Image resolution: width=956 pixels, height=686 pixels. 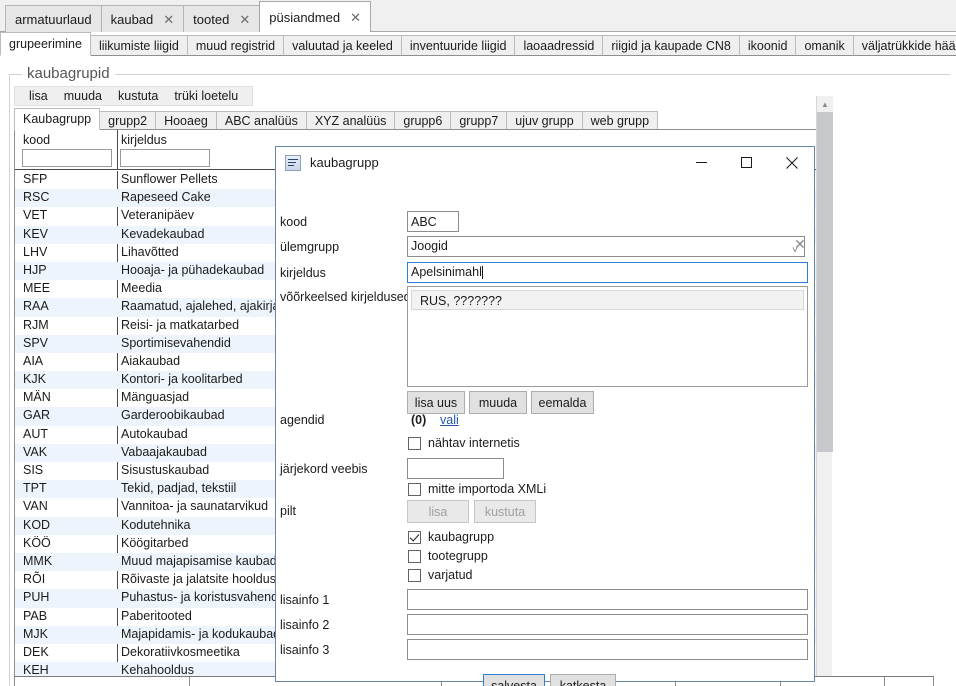 I want to click on action-kustuta: kustuta, so click(x=138, y=96).